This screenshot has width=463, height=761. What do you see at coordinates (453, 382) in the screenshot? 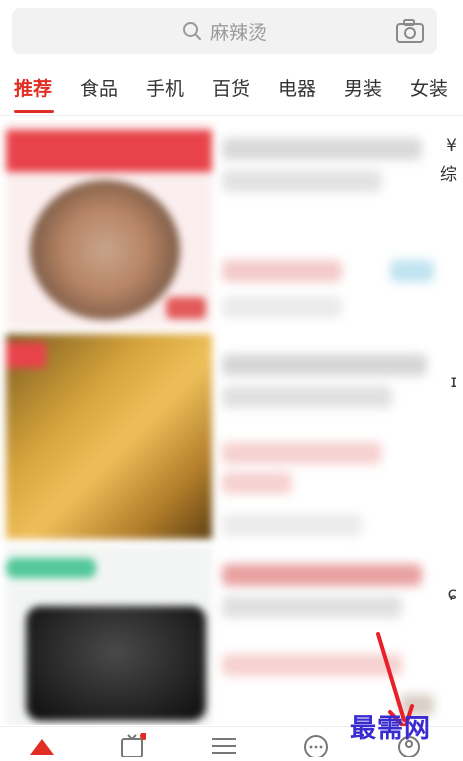
I see `cropped-text: ɪ` at bounding box center [453, 382].